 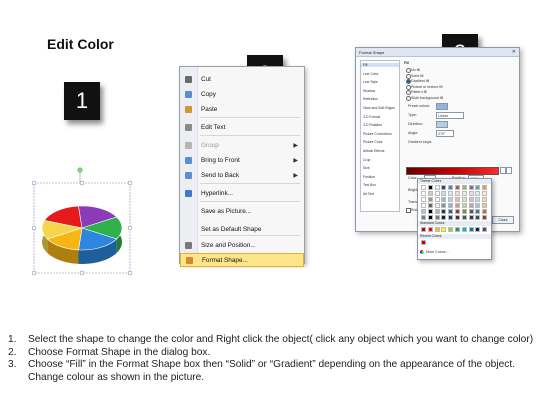 I want to click on nav-item-fill: Fill, so click(x=380, y=65).